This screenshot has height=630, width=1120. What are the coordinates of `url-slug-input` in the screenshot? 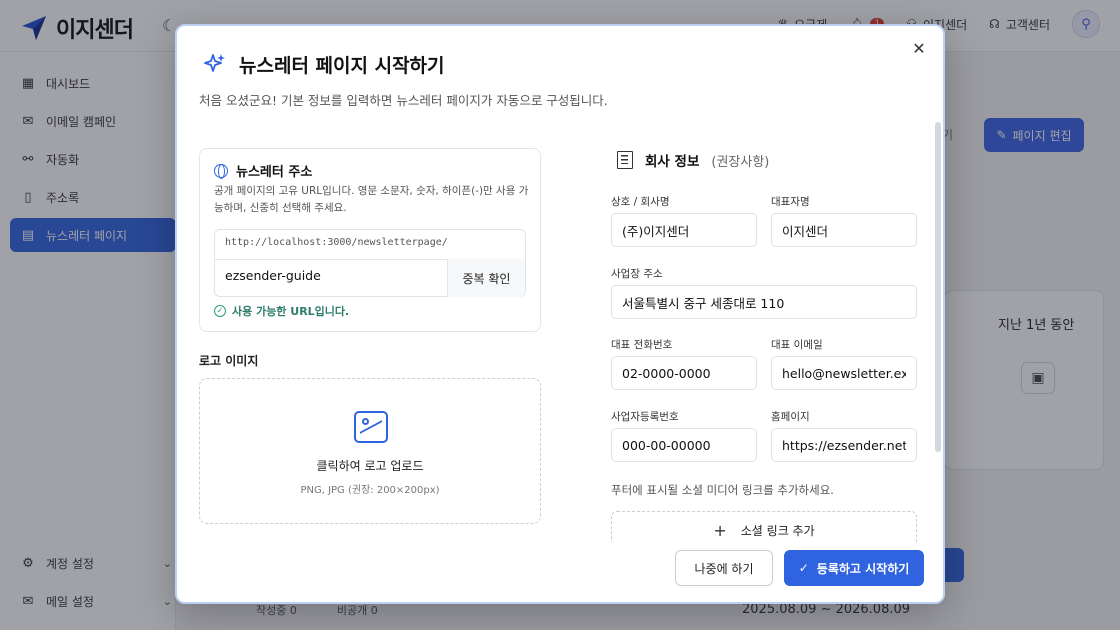 It's located at (337, 275).